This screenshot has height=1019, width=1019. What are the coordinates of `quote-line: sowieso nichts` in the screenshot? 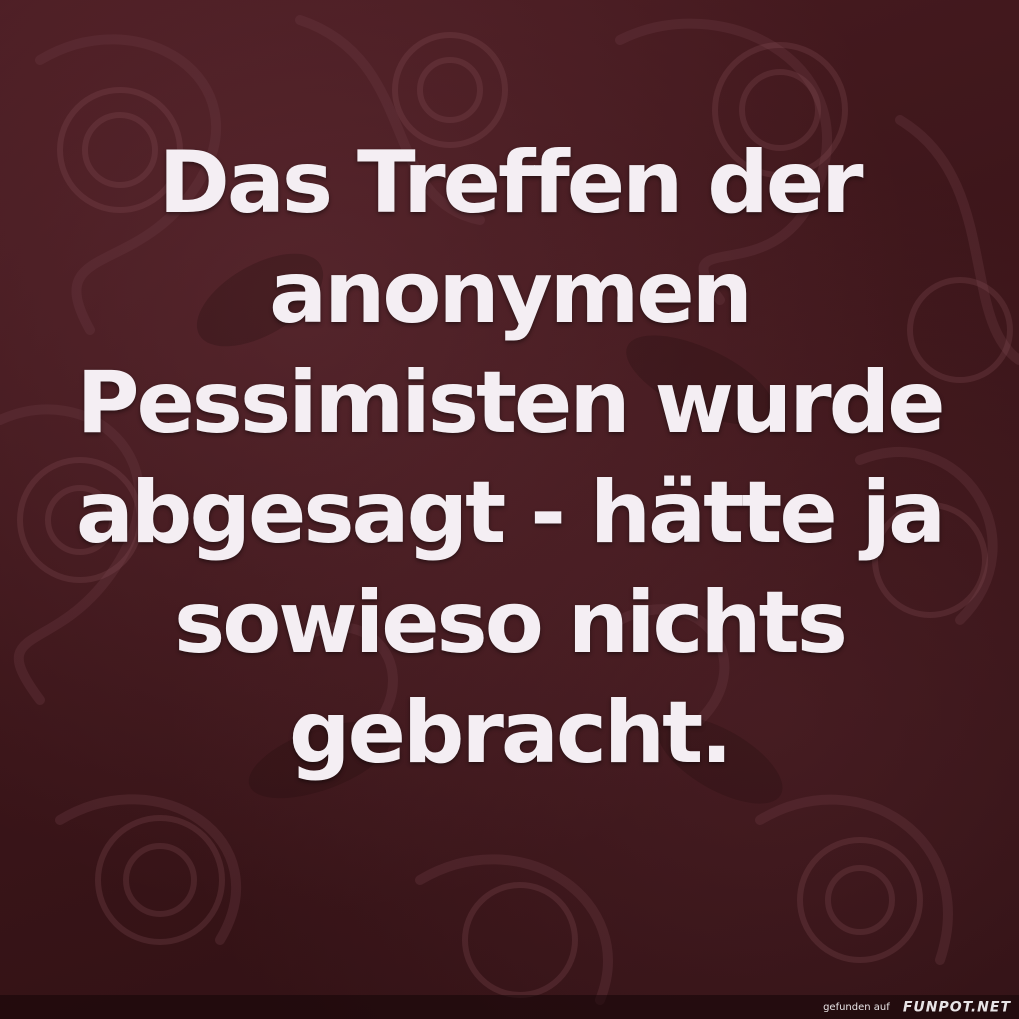 It's located at (511, 623).